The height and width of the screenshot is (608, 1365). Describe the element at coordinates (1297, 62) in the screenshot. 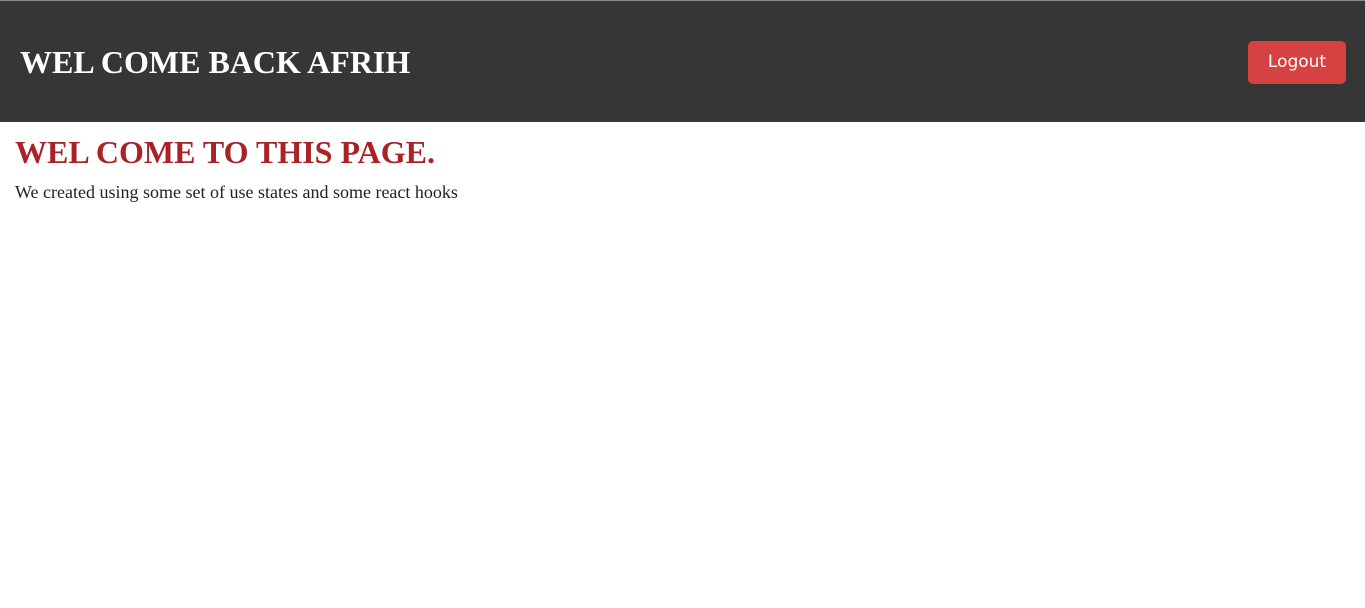

I see `logout-button: Logout` at that location.